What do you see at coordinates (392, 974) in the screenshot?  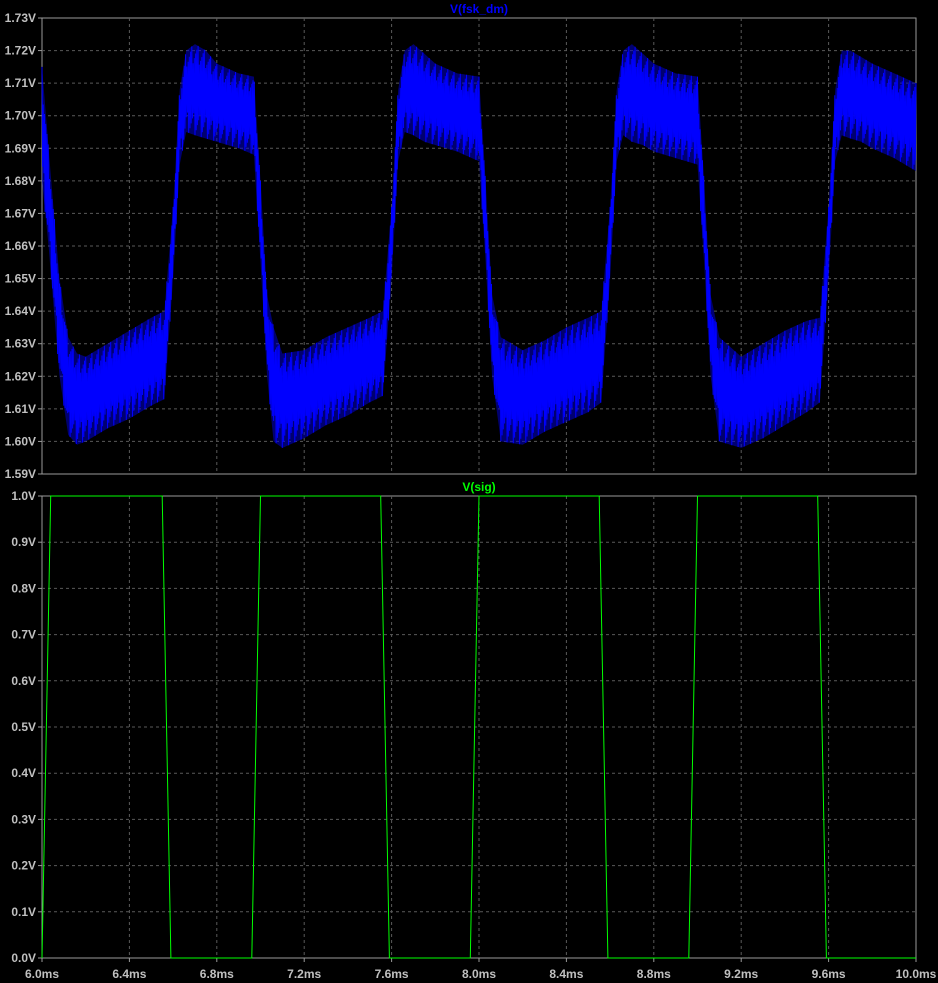 I see `x-tick-label: 7.6ms` at bounding box center [392, 974].